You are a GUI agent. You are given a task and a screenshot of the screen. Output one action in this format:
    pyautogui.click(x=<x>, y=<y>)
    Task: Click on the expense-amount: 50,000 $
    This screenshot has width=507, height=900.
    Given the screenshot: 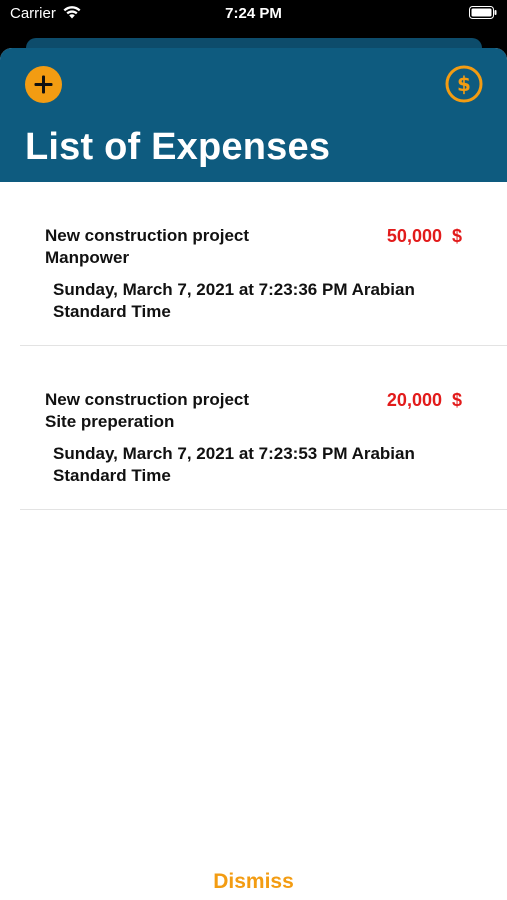 What is the action you would take?
    pyautogui.click(x=424, y=236)
    